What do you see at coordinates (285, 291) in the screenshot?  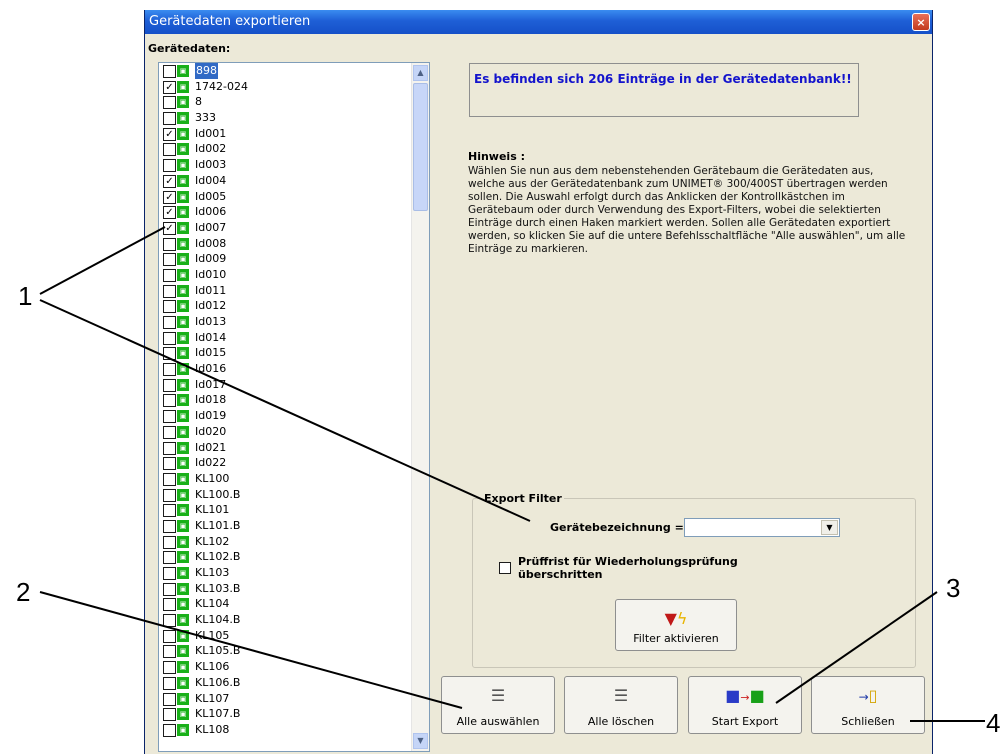 I see `tree-item: ▣ Id011` at bounding box center [285, 291].